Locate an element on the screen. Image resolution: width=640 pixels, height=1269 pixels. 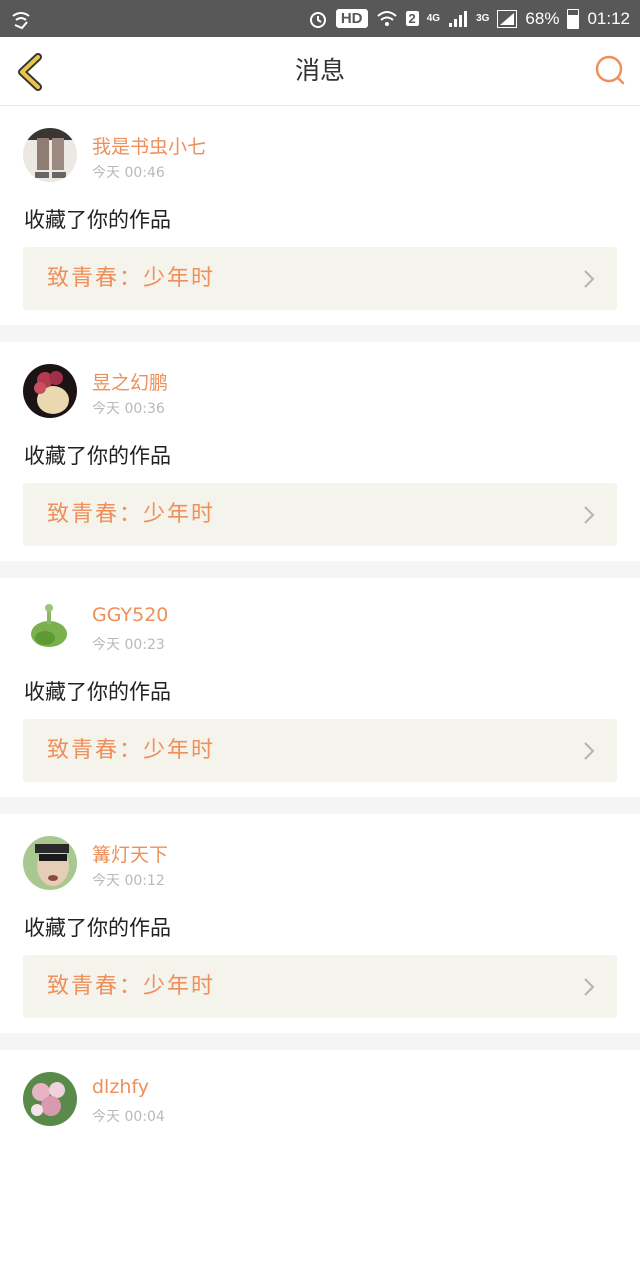
search-button is located at coordinates (610, 70).